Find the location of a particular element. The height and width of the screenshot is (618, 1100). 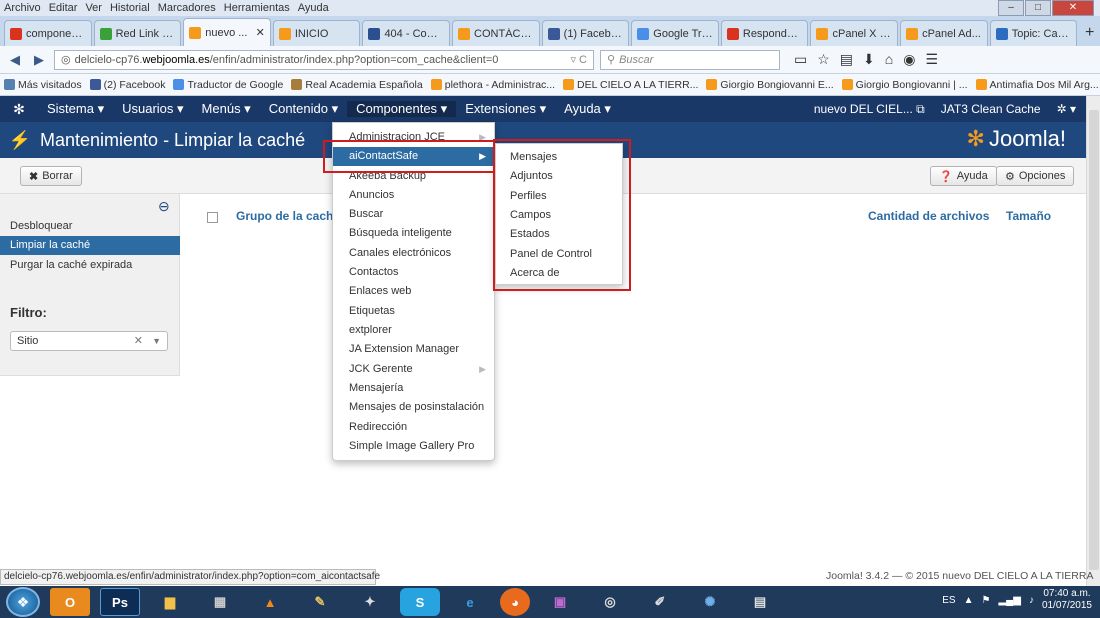

skype-icon: S is located at coordinates (420, 602).